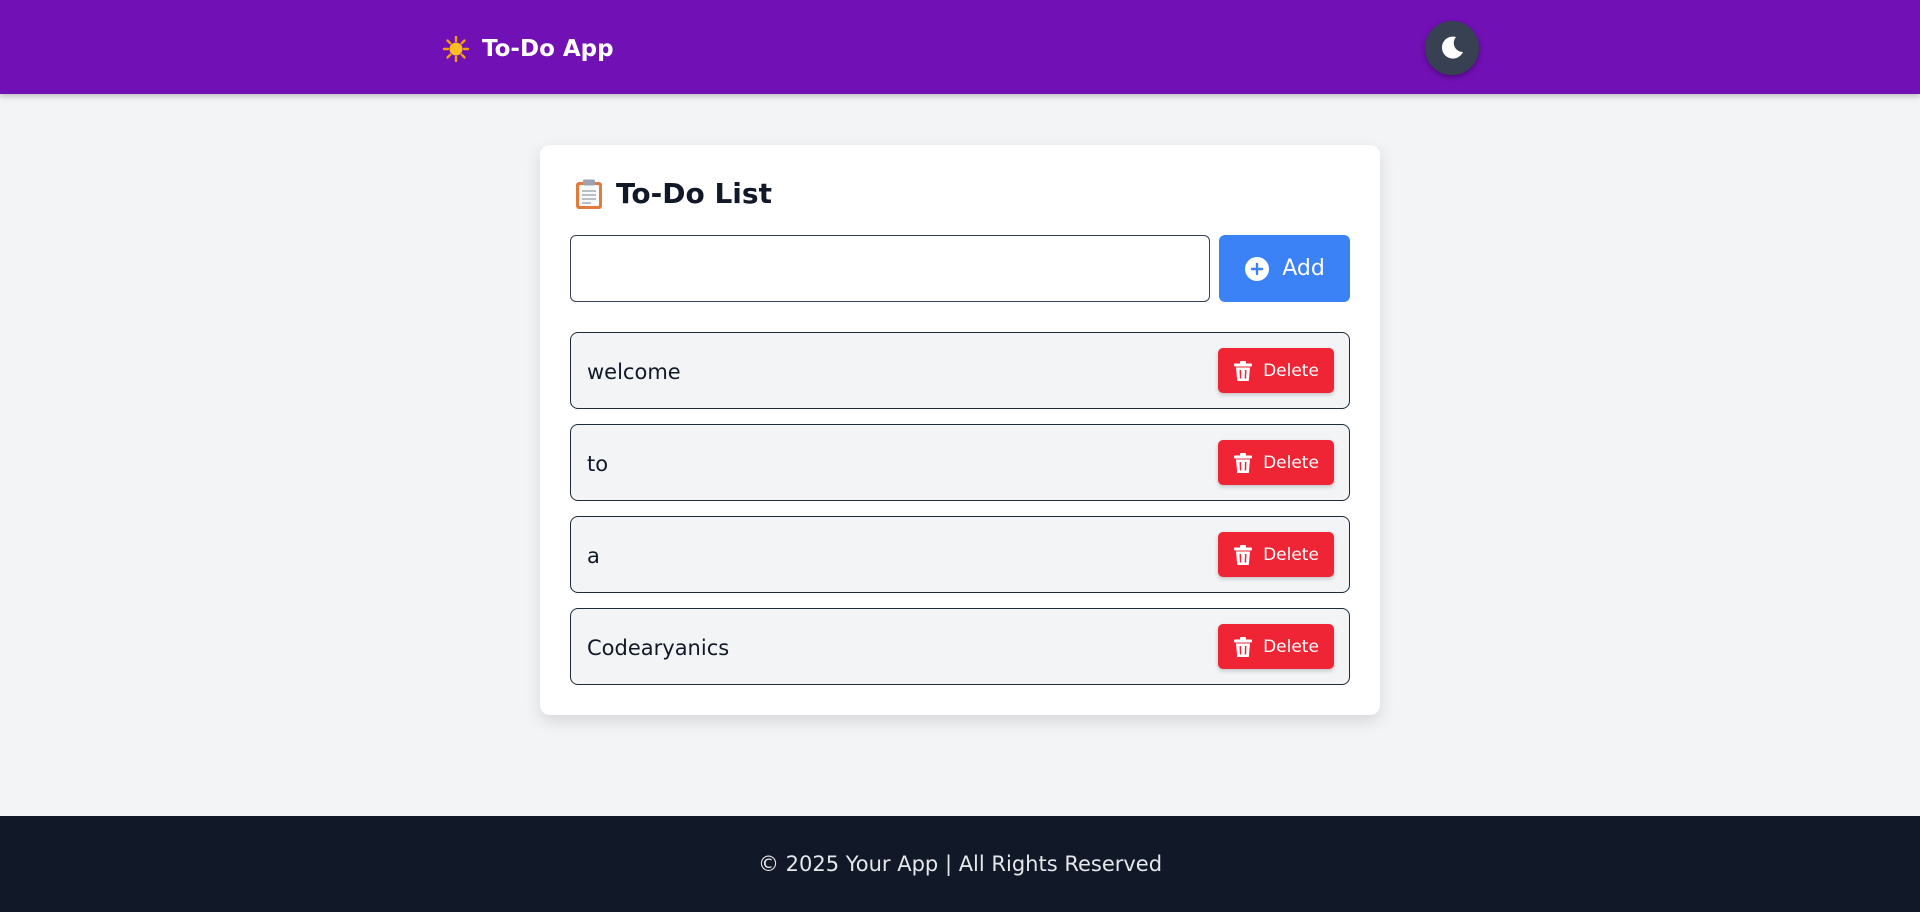 This screenshot has height=912, width=1920. I want to click on footer-text: © 2025 Your App | All Rights Reserved, so click(960, 864).